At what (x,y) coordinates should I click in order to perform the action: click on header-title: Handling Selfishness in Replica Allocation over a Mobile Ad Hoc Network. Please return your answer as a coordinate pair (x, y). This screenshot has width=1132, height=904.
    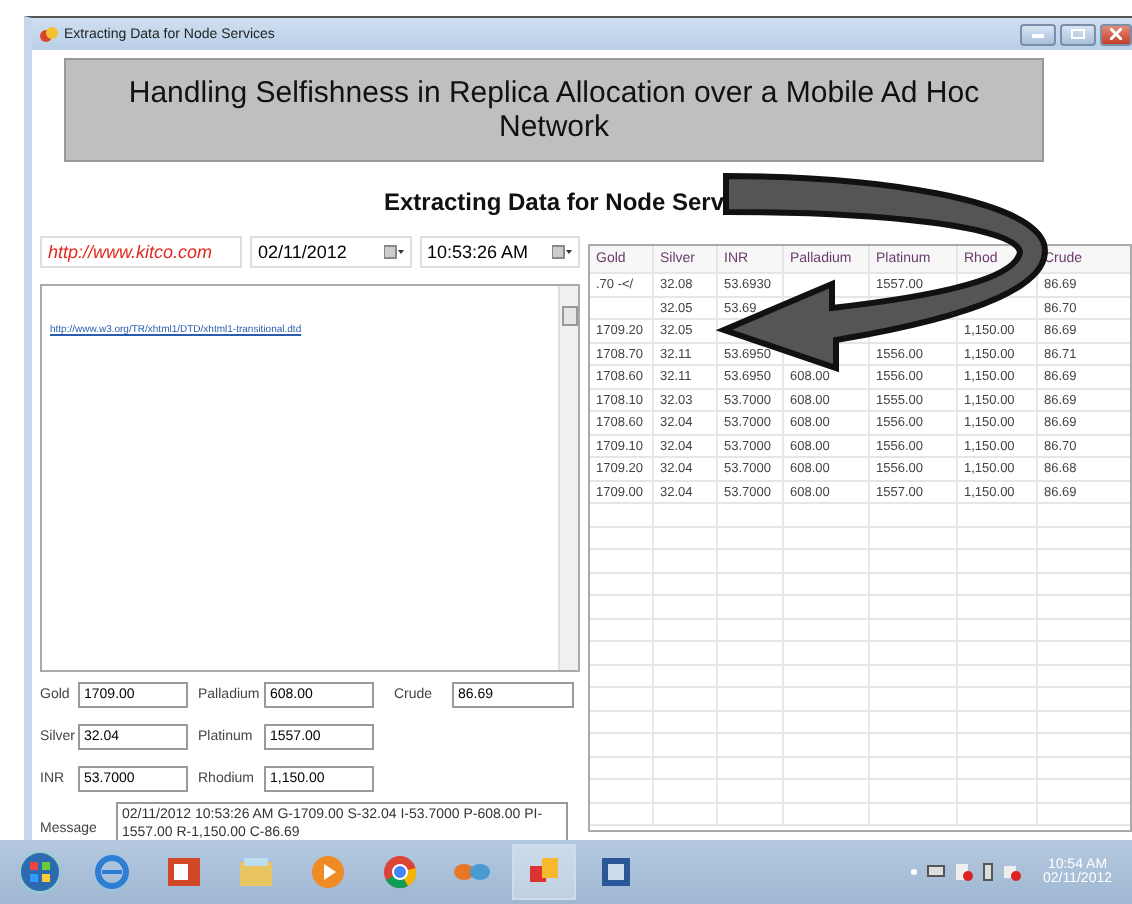
    Looking at the image, I should click on (554, 110).